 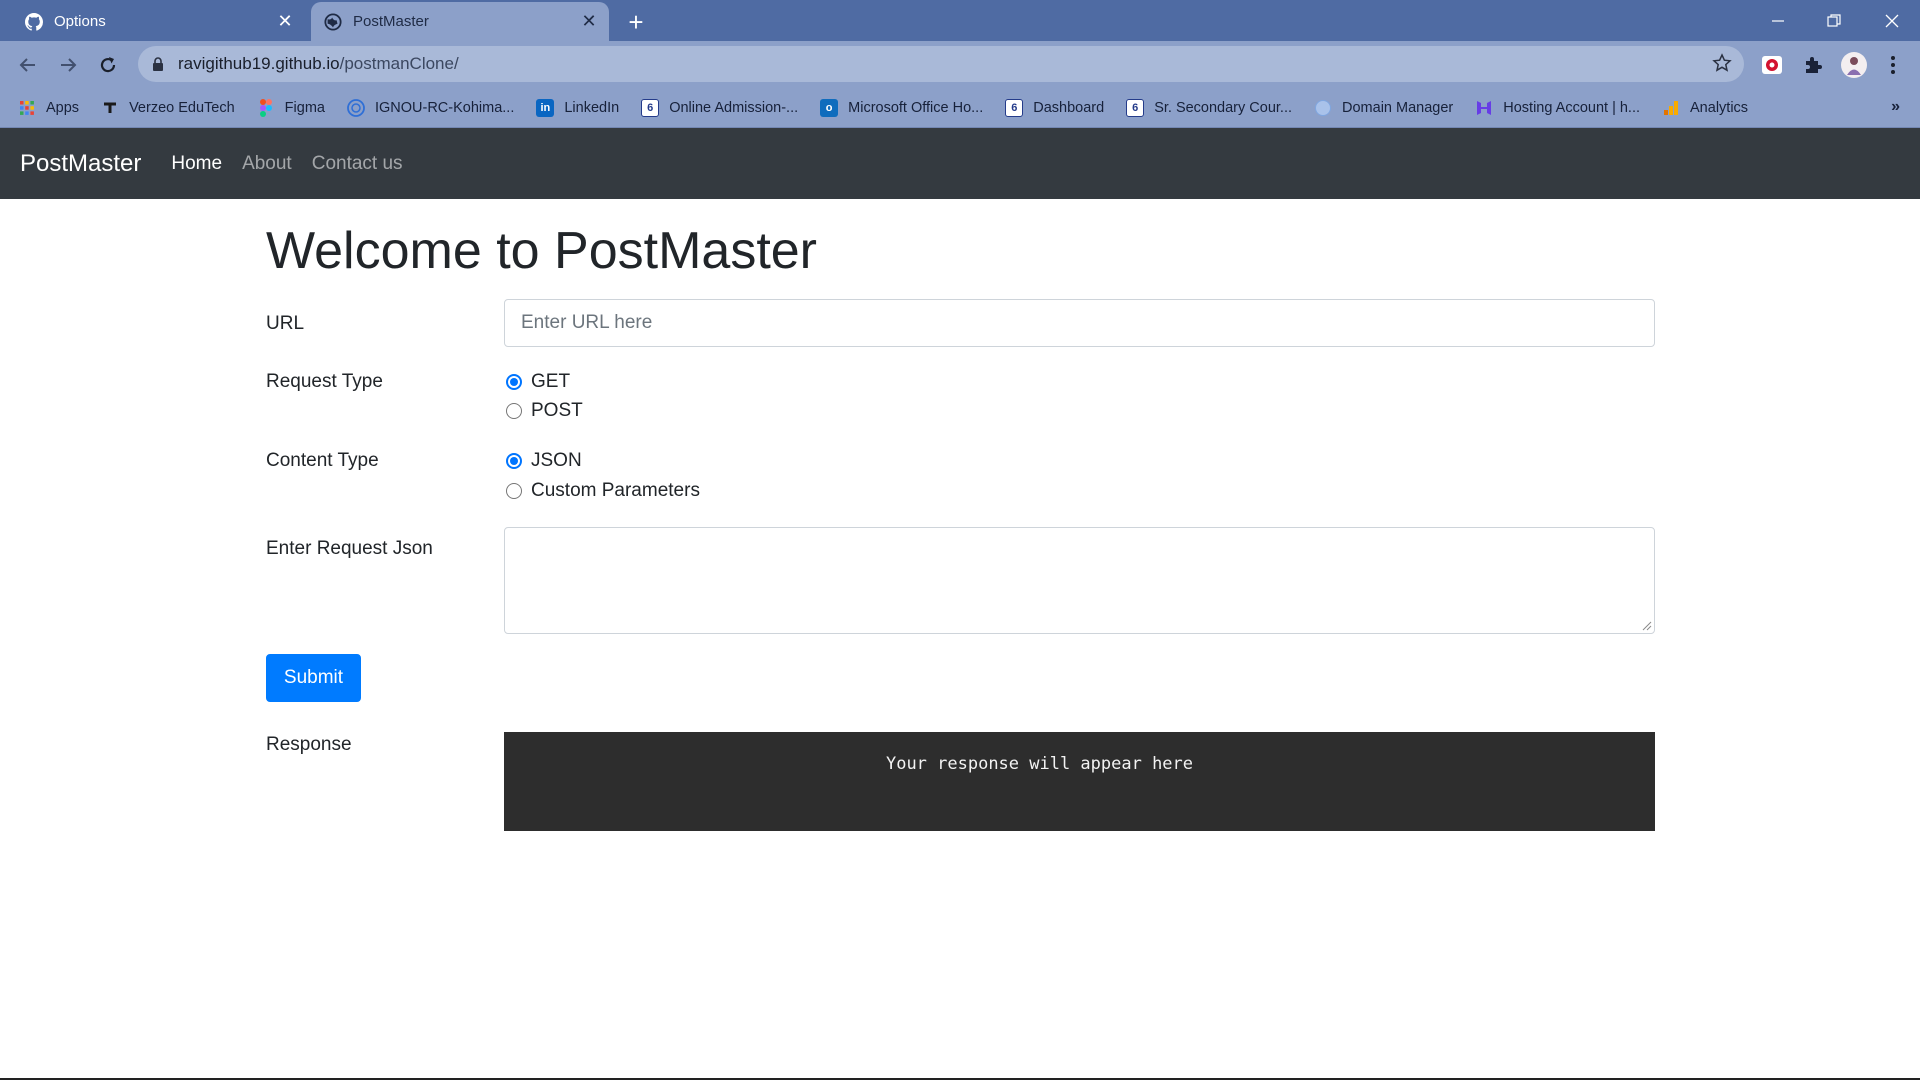 I want to click on verzeo-icon, so click(x=110, y=108).